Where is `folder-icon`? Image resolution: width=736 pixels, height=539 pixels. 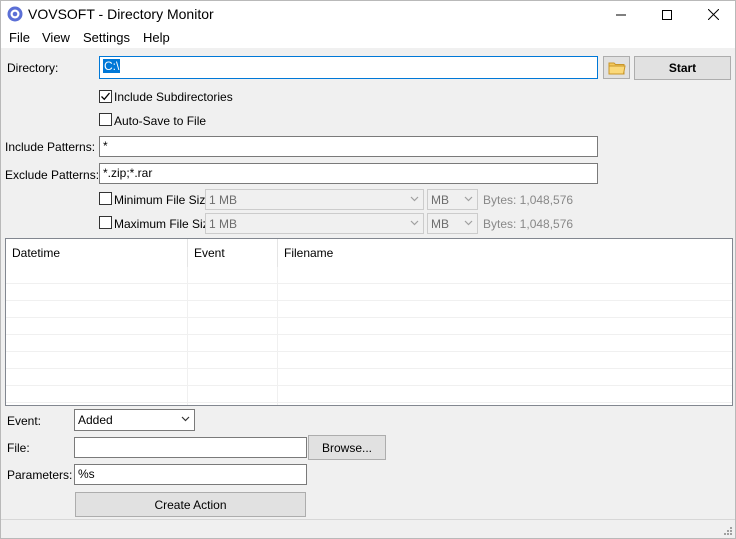 folder-icon is located at coordinates (617, 68).